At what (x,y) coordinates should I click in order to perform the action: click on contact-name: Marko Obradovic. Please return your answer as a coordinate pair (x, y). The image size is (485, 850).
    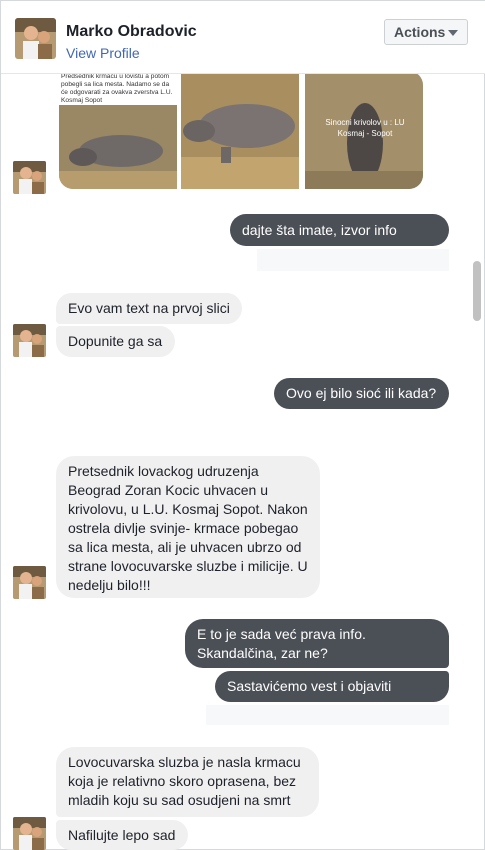
    Looking at the image, I should click on (131, 31).